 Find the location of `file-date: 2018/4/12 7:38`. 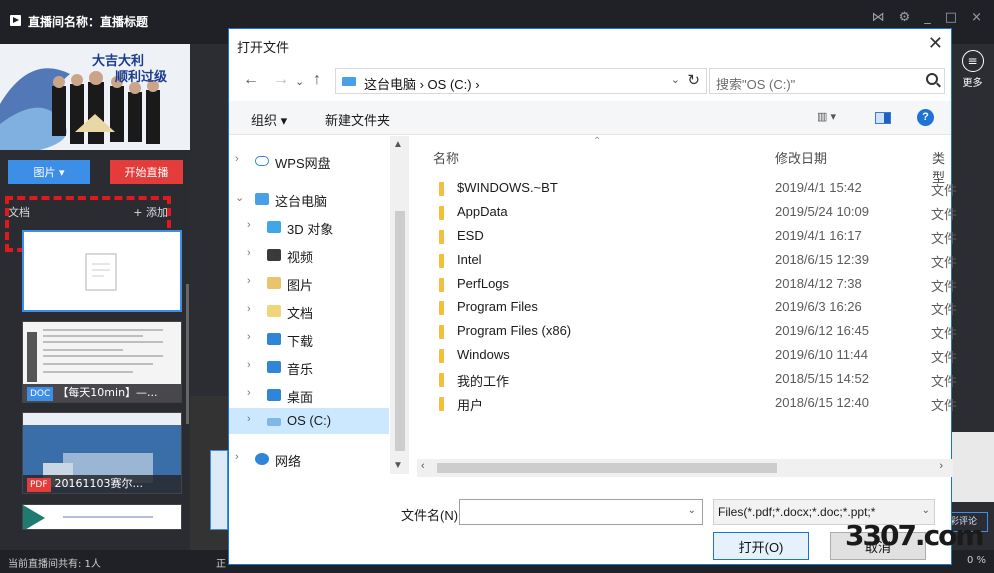

file-date: 2018/4/12 7:38 is located at coordinates (818, 283).